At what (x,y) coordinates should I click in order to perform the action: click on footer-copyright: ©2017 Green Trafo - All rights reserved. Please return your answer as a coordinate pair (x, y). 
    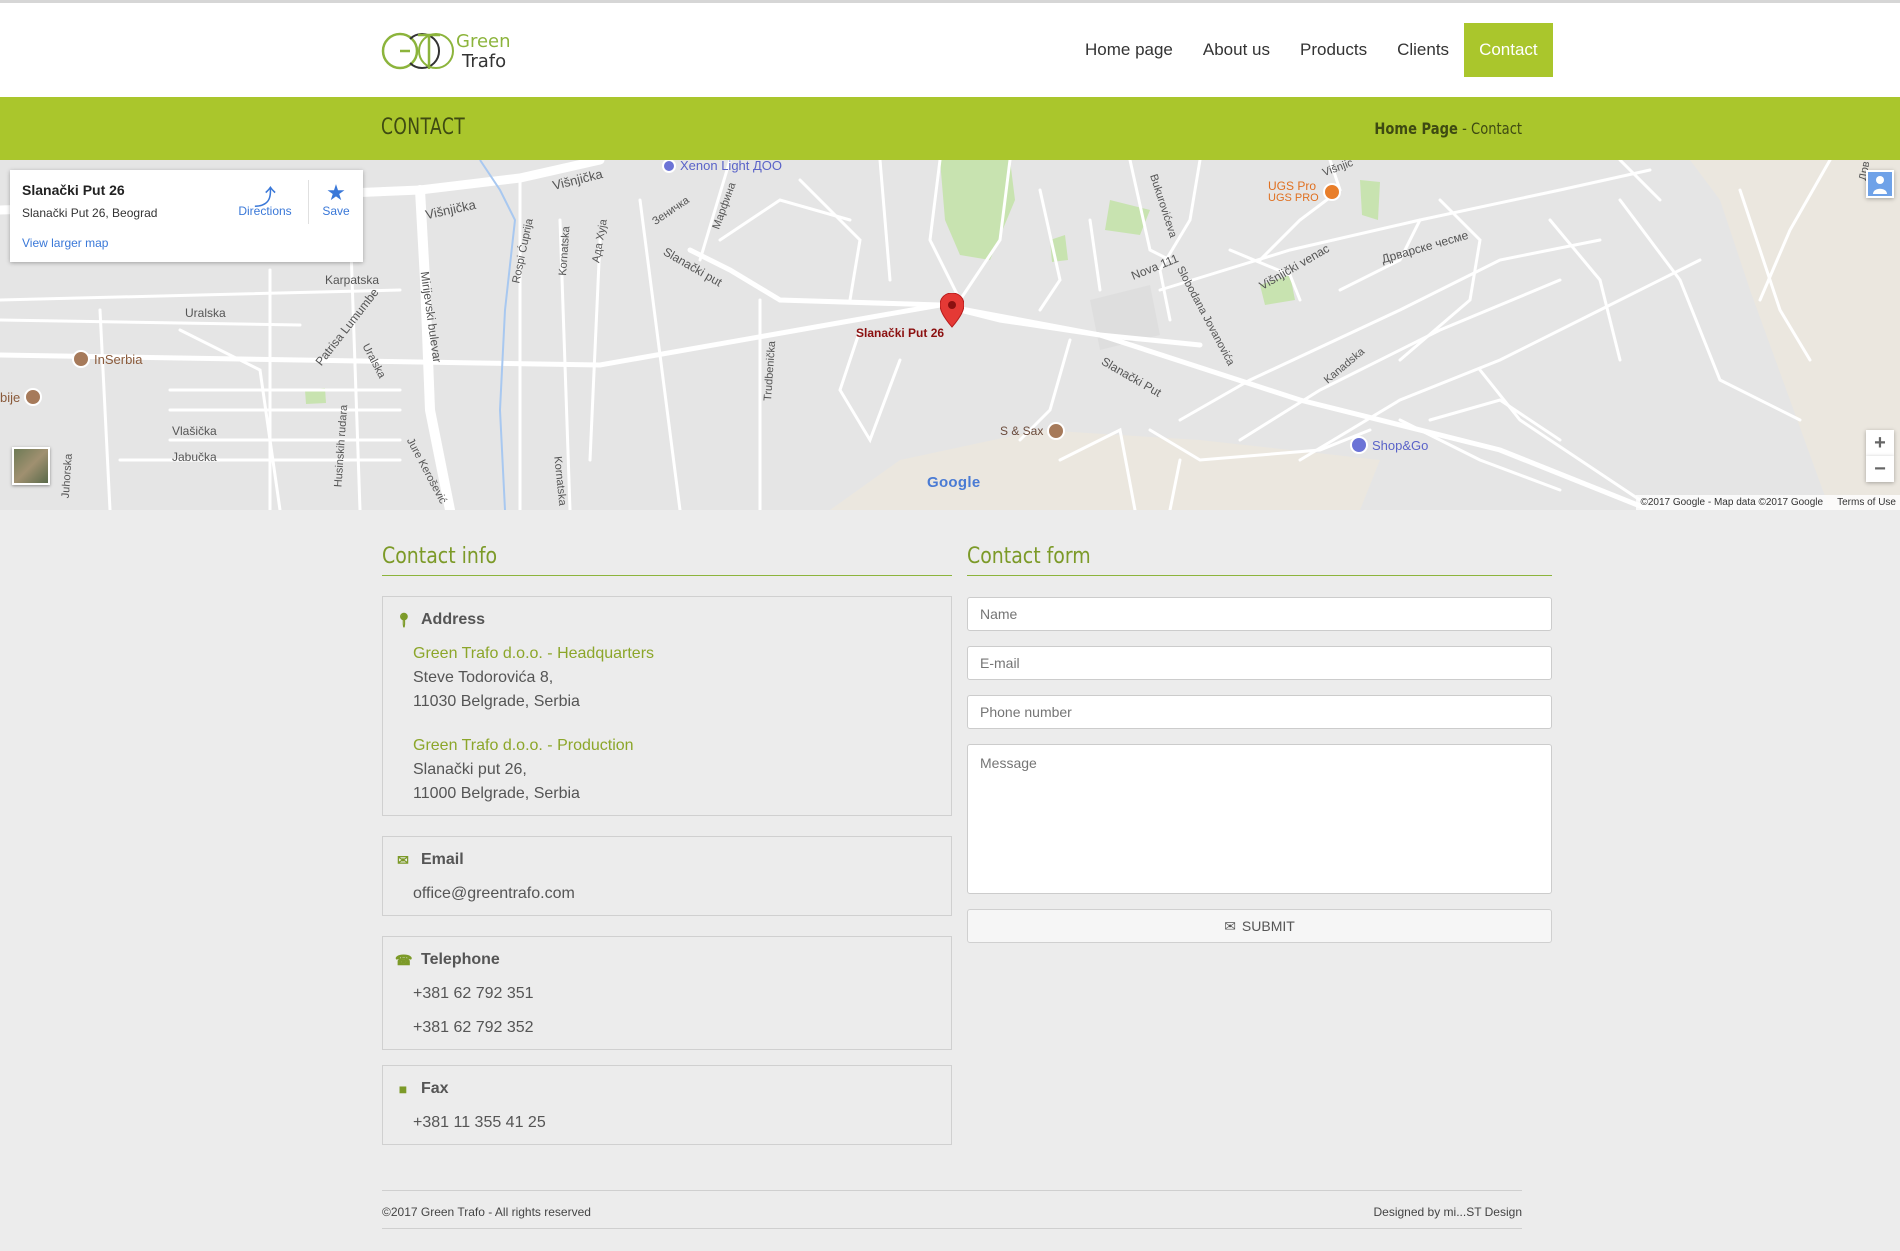
    Looking at the image, I should click on (486, 1212).